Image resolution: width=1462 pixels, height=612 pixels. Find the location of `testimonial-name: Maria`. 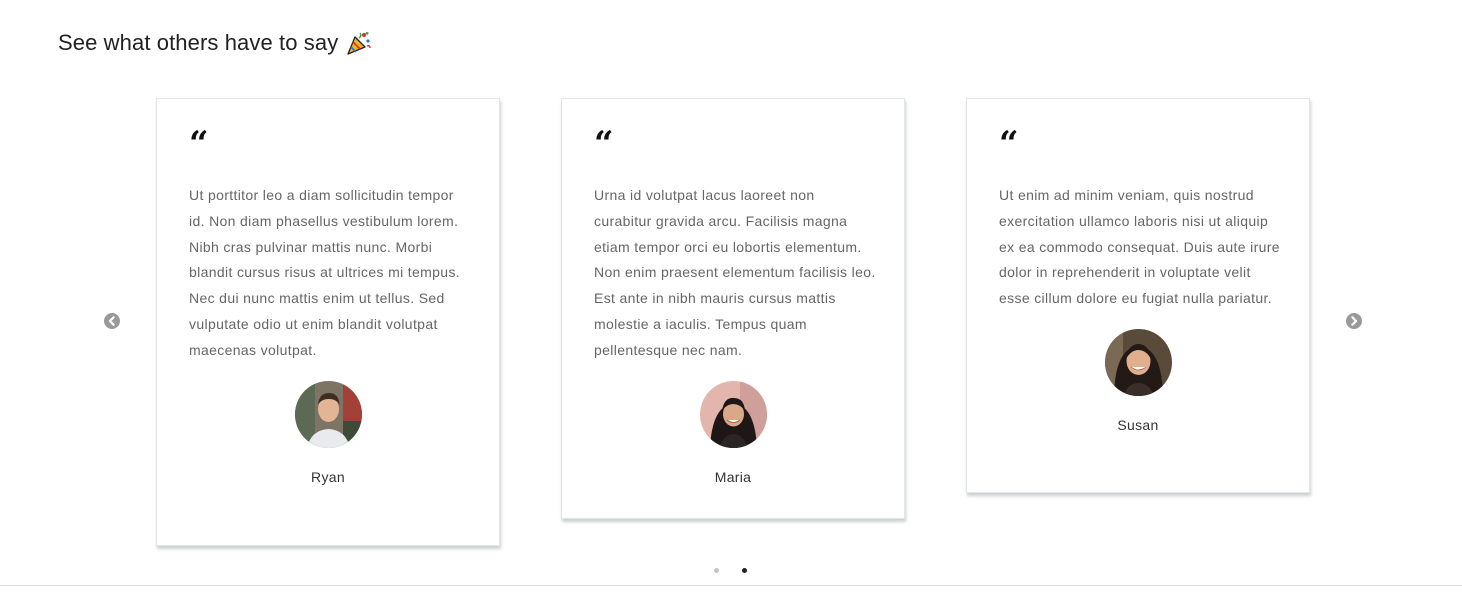

testimonial-name: Maria is located at coordinates (733, 476).